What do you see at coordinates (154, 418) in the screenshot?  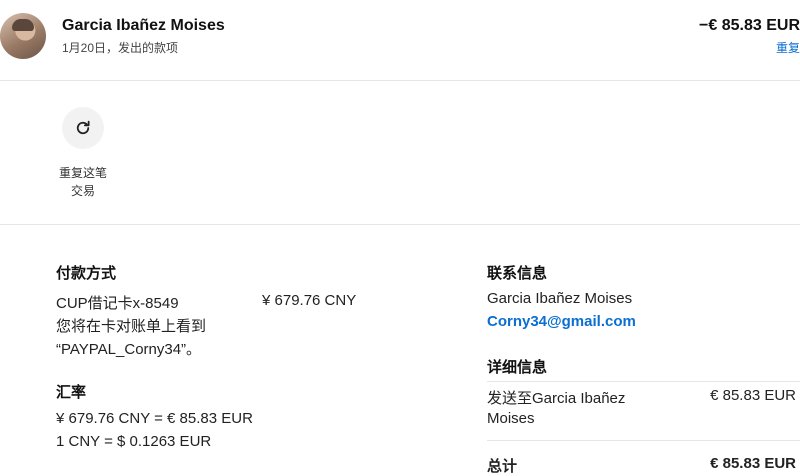 I see `exchange-conversion: ¥ 679.76 CNY = € 85.83 EUR` at bounding box center [154, 418].